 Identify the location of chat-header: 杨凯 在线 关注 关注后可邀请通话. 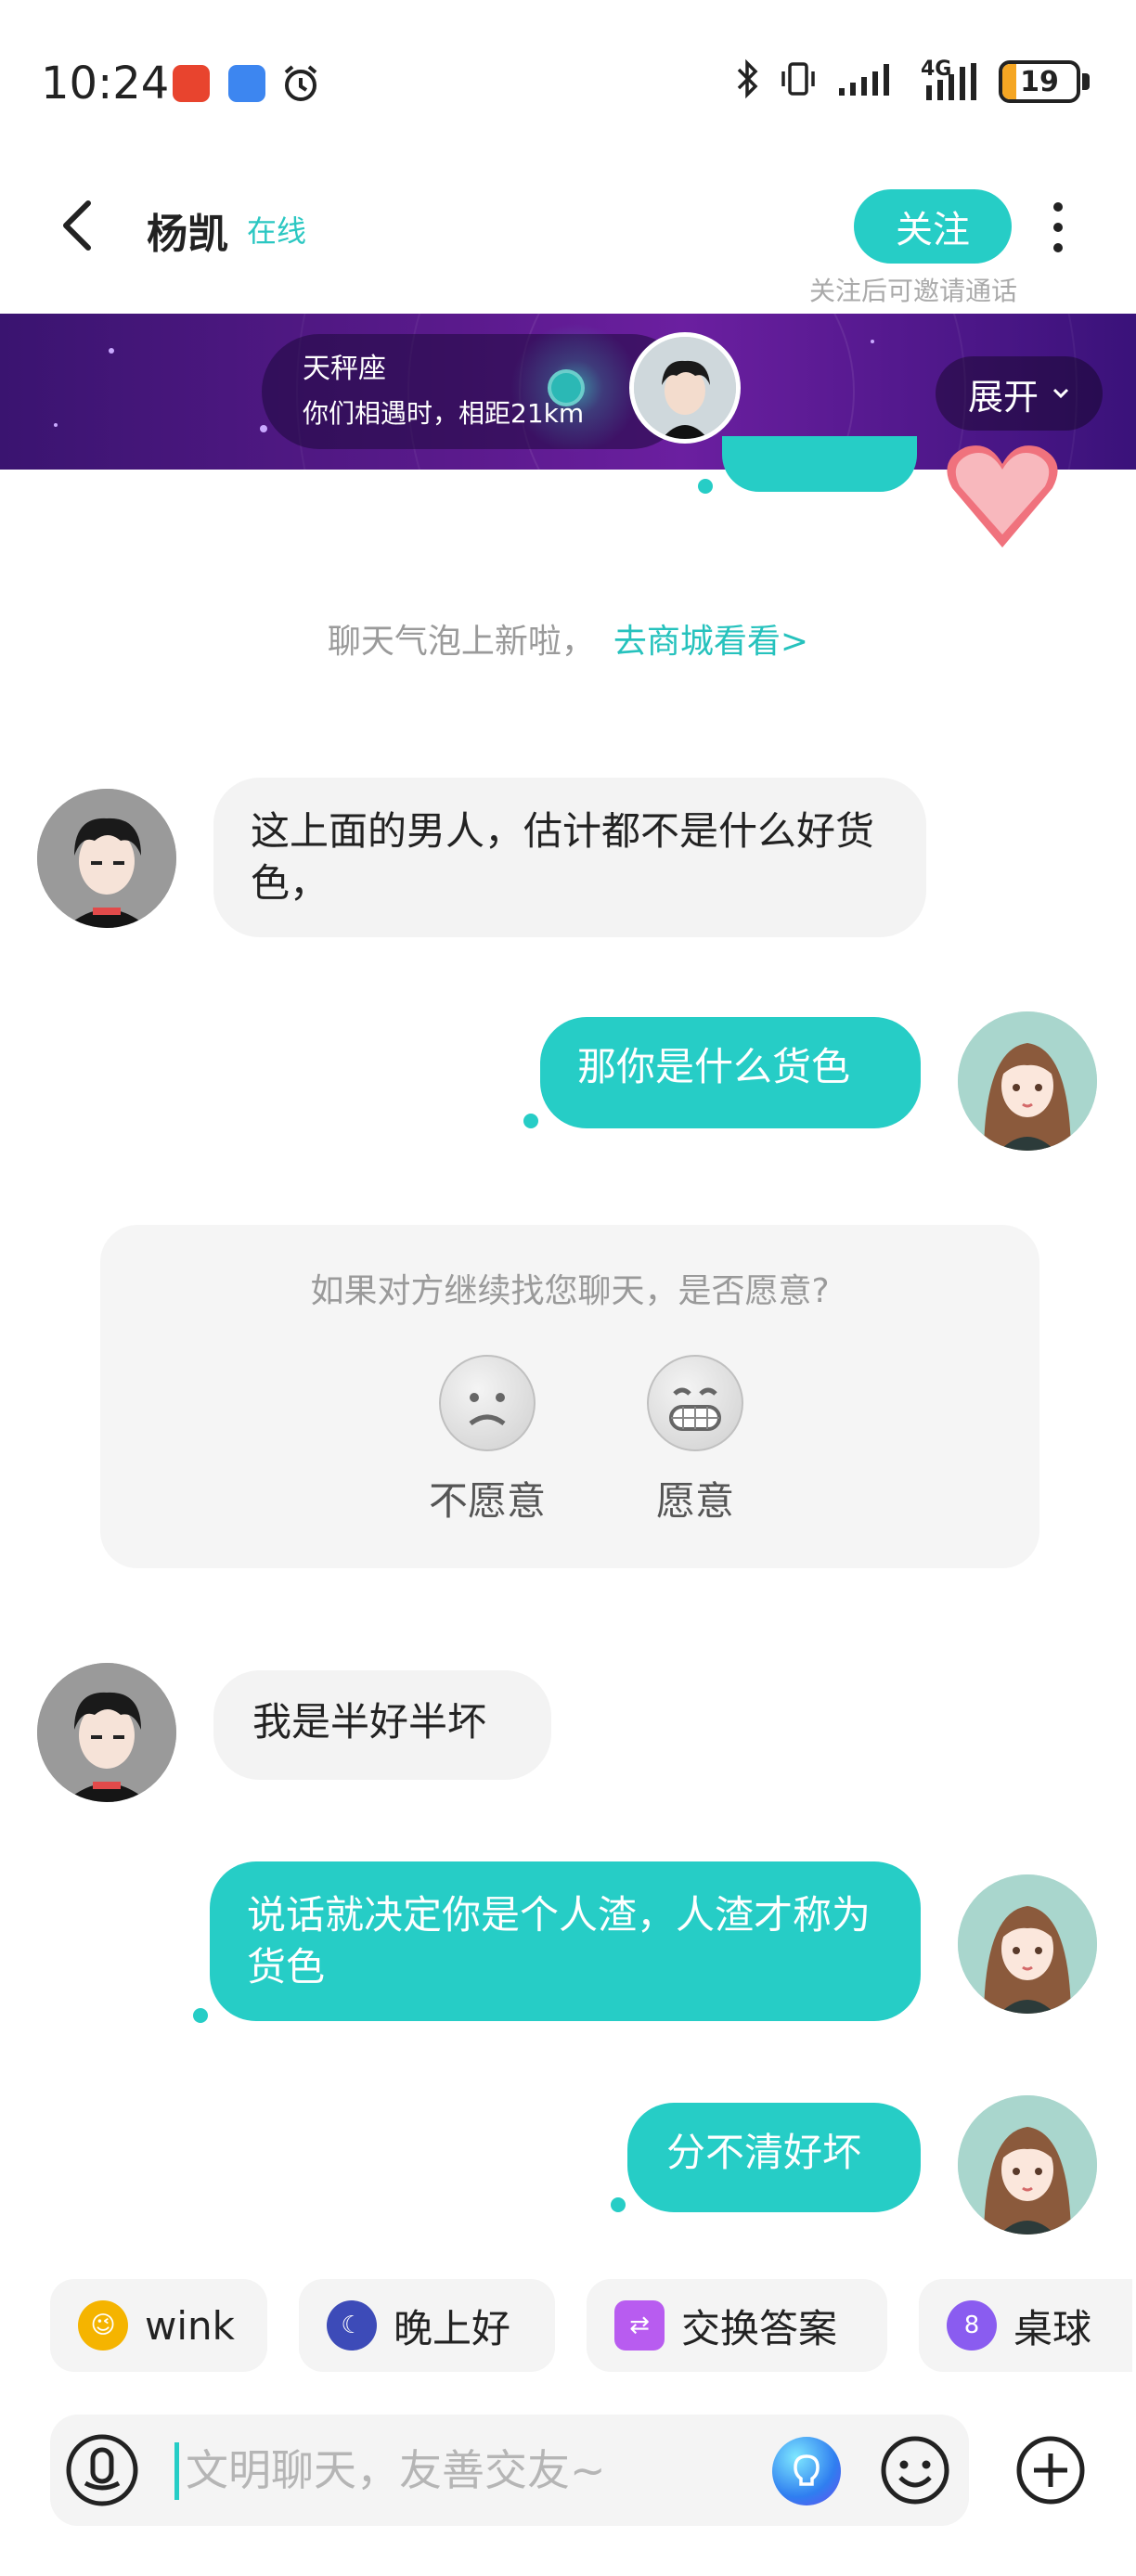
(568, 240).